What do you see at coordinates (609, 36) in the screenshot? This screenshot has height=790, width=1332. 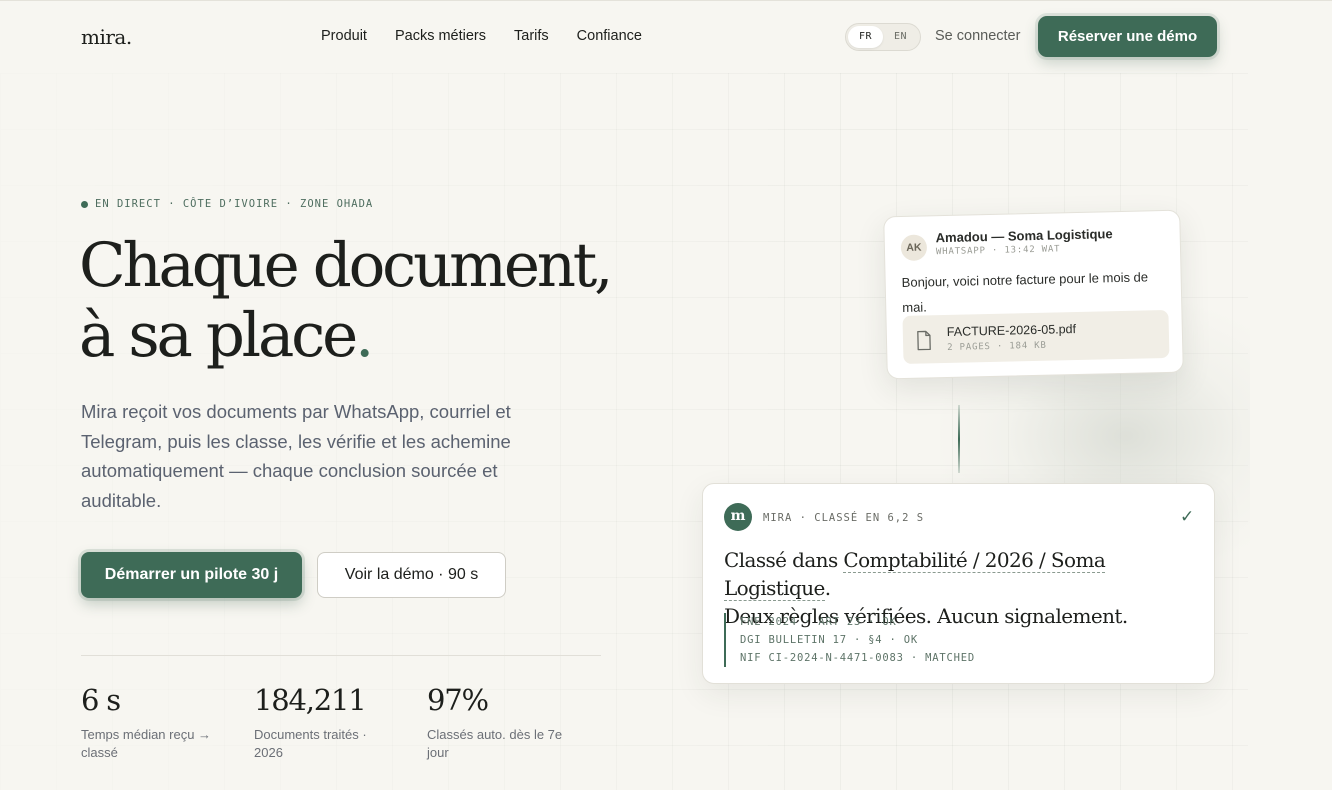 I see `nav-item-confiance: Confiance` at bounding box center [609, 36].